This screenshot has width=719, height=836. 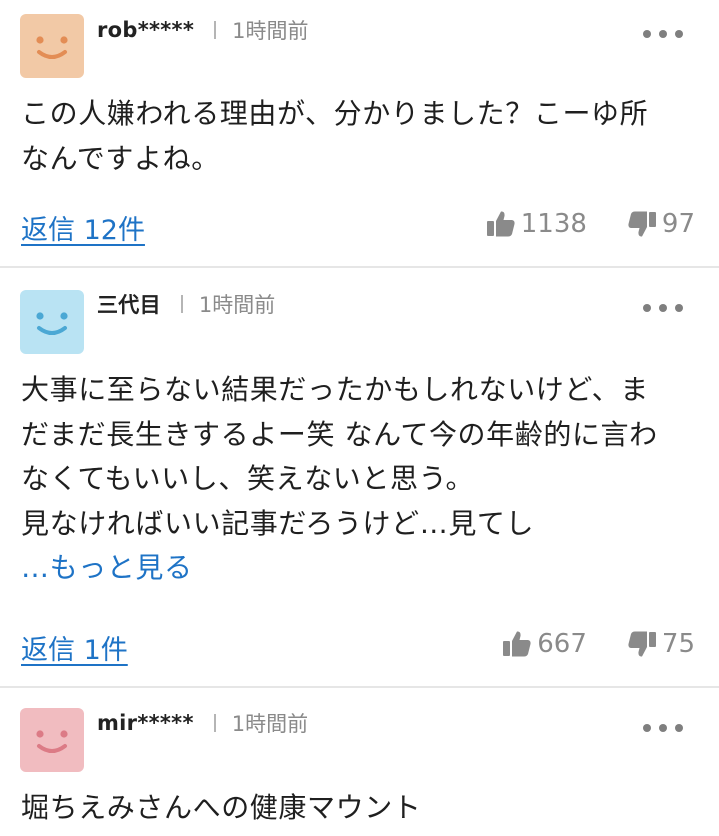 I want to click on comment-text: この人嫌われる理由が、分かりました？こーゆ所 なんですよね。, so click(x=358, y=136).